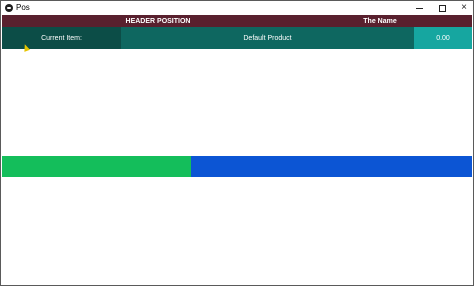  I want to click on product-price: 0.00, so click(443, 38).